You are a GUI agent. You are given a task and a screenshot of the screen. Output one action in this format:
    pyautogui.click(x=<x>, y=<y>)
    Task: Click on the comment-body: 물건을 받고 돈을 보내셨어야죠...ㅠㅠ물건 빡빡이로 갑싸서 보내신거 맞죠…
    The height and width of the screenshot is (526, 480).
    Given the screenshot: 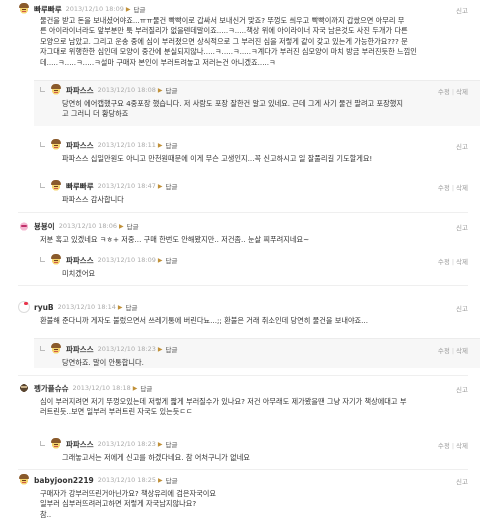 What is the action you would take?
    pyautogui.click(x=228, y=41)
    